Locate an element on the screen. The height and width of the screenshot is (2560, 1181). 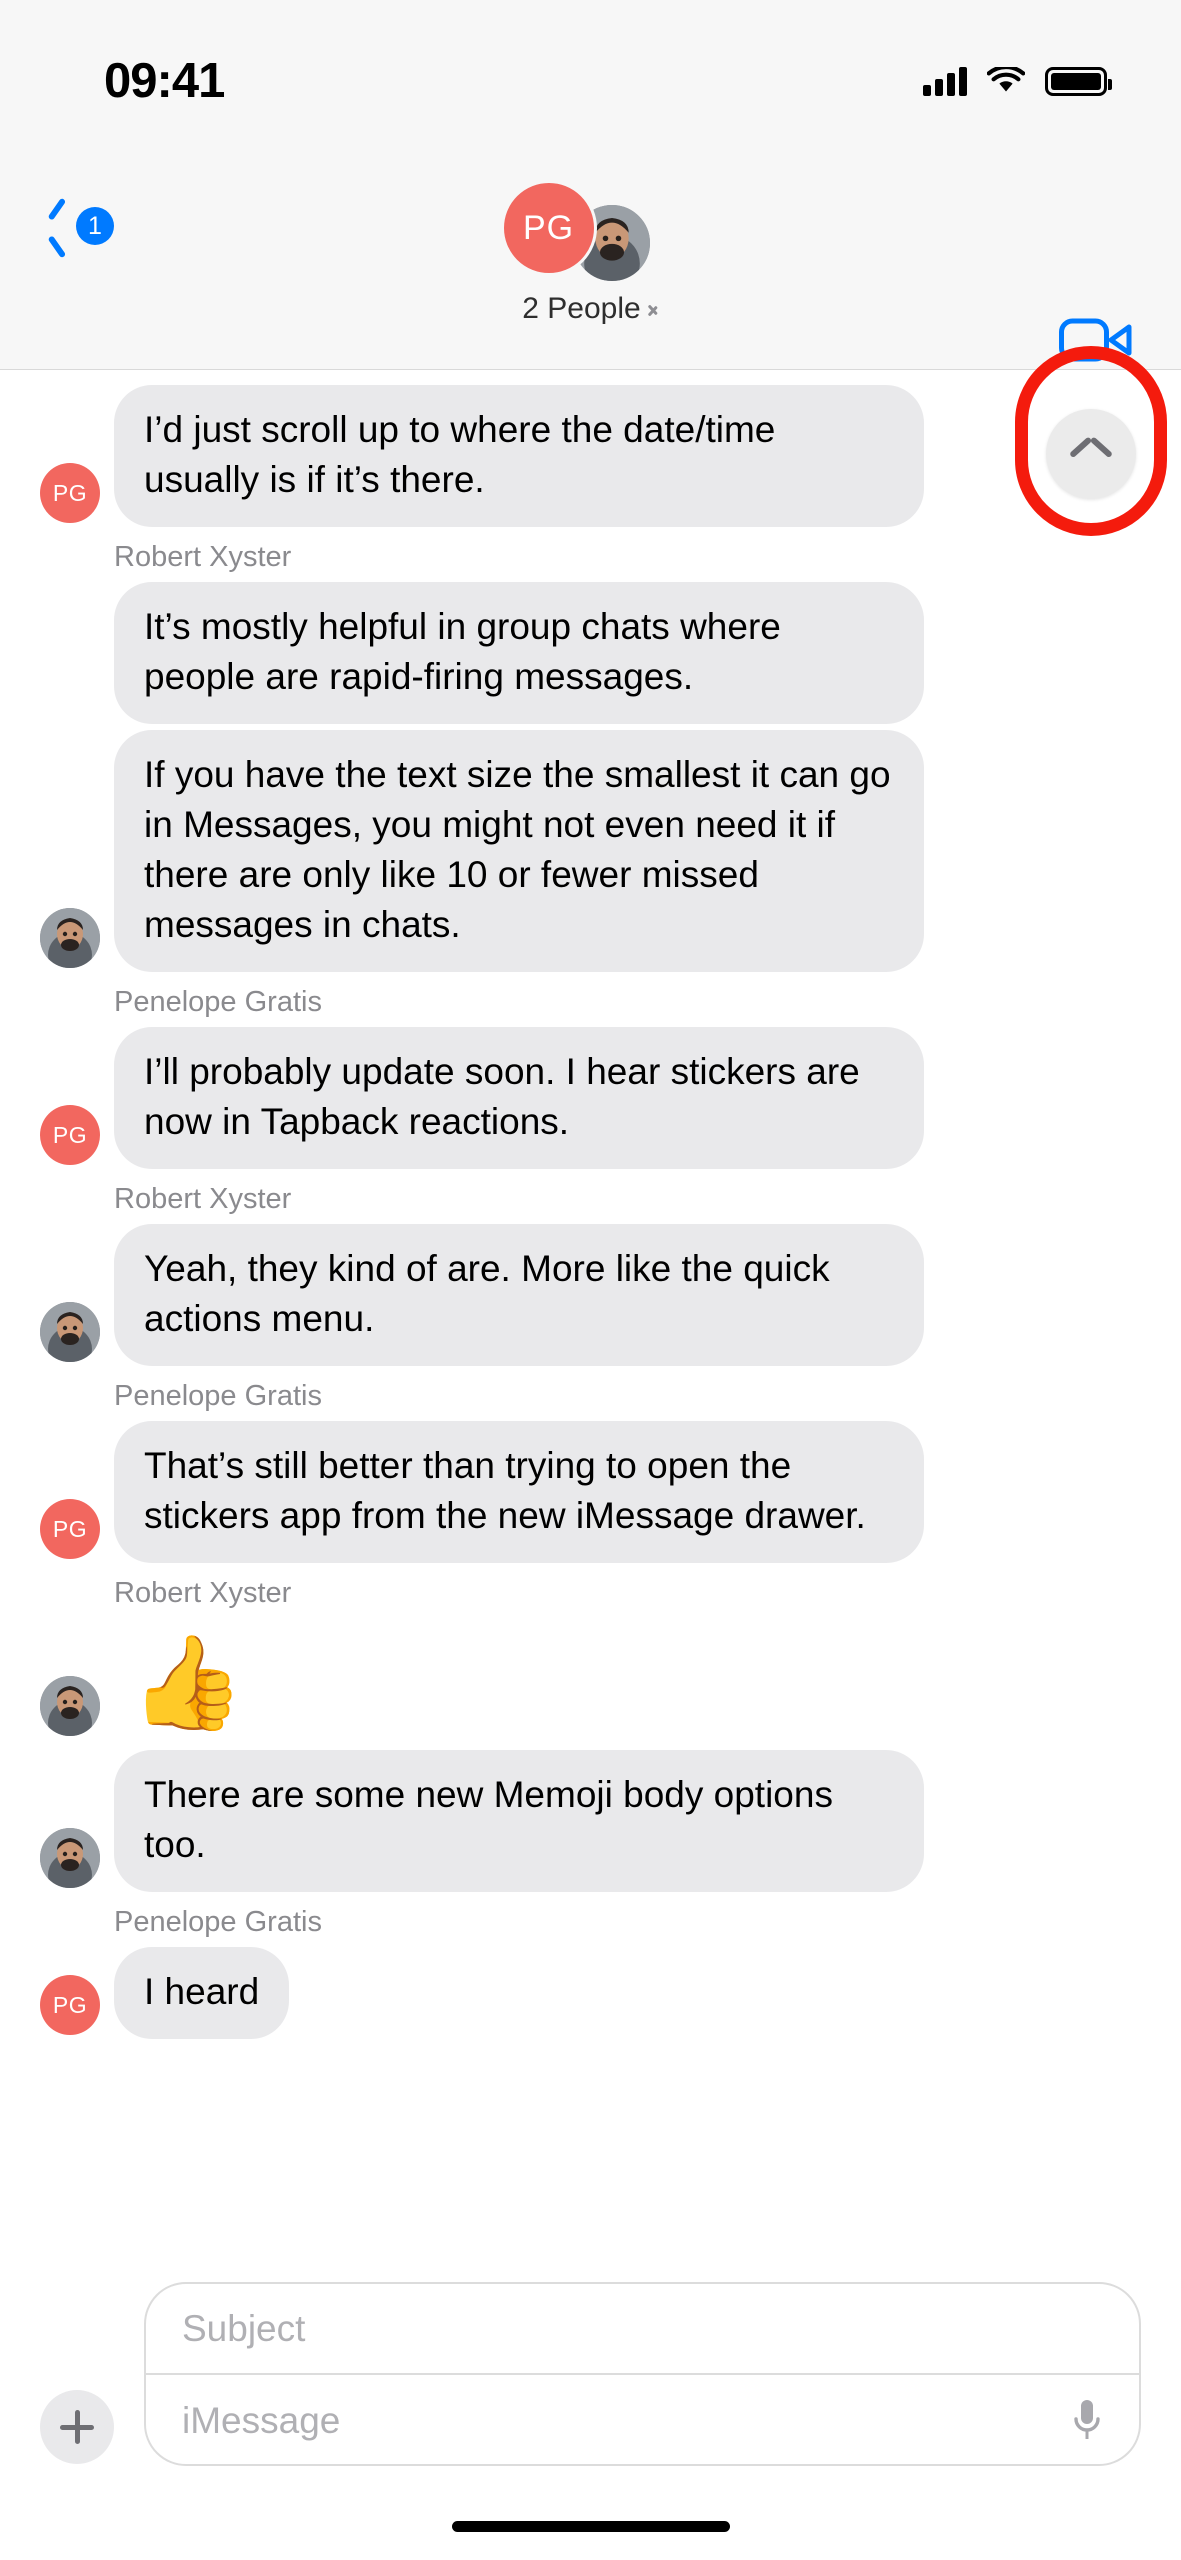
message-row: 👍 is located at coordinates (590, 1680).